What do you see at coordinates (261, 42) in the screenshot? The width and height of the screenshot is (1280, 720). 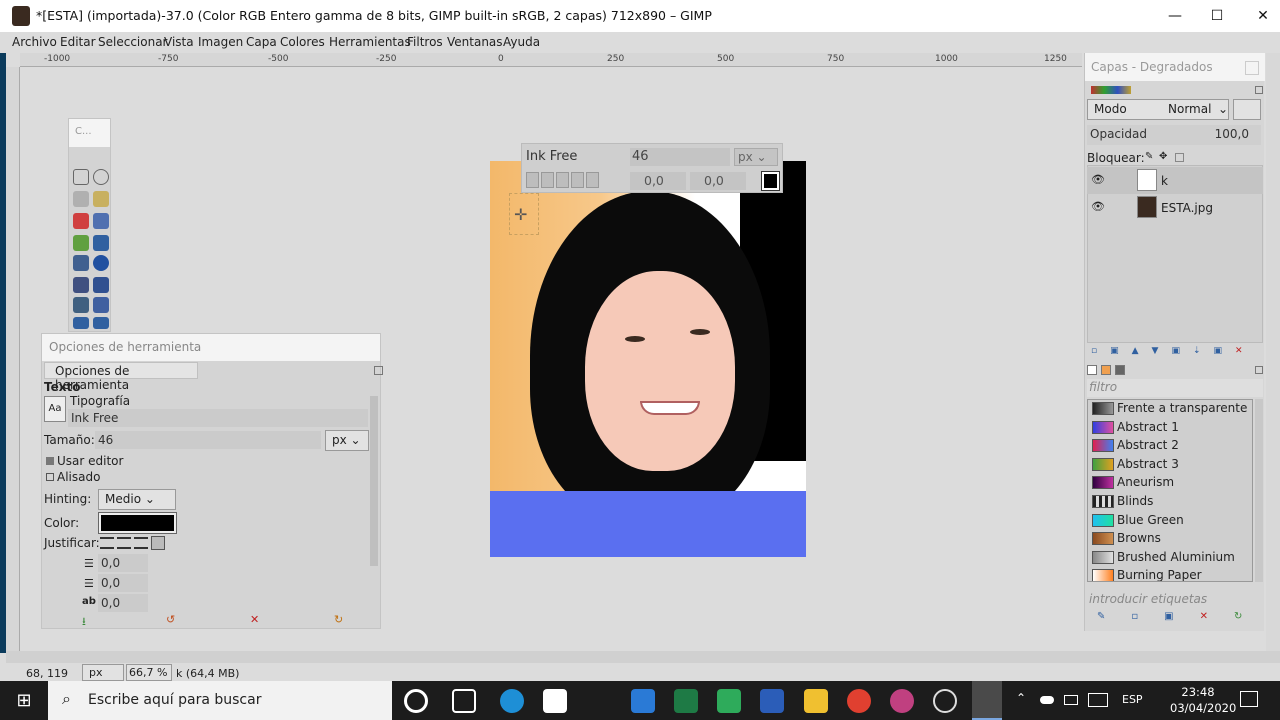 I see `menu-capa: Capa` at bounding box center [261, 42].